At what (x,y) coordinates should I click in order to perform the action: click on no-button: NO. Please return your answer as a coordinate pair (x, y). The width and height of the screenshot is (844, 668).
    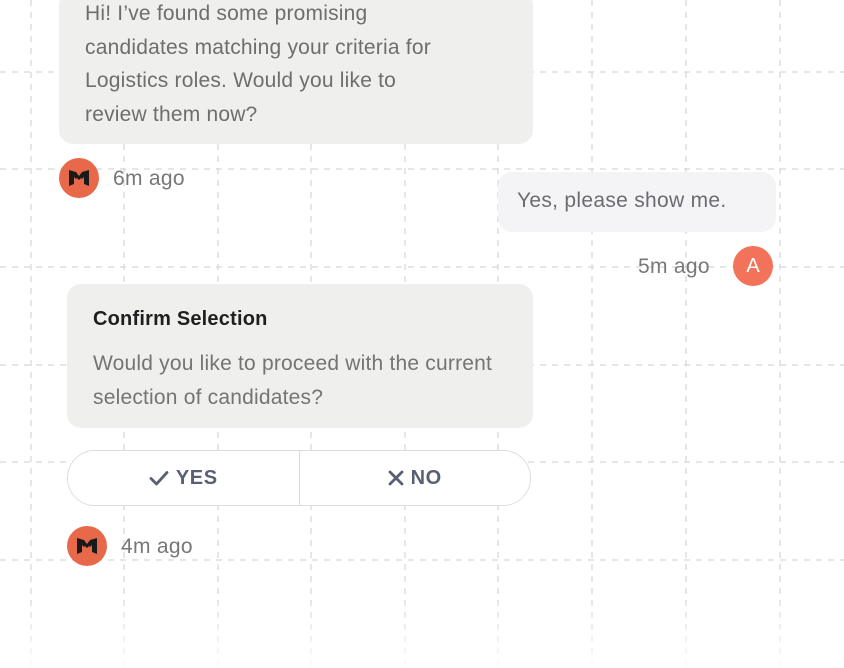
    Looking at the image, I should click on (414, 478).